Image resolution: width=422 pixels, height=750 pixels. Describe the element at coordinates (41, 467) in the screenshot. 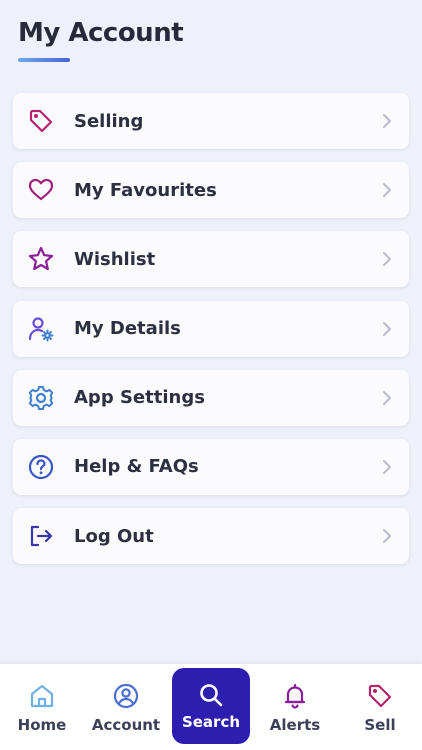

I see `question-icon` at that location.